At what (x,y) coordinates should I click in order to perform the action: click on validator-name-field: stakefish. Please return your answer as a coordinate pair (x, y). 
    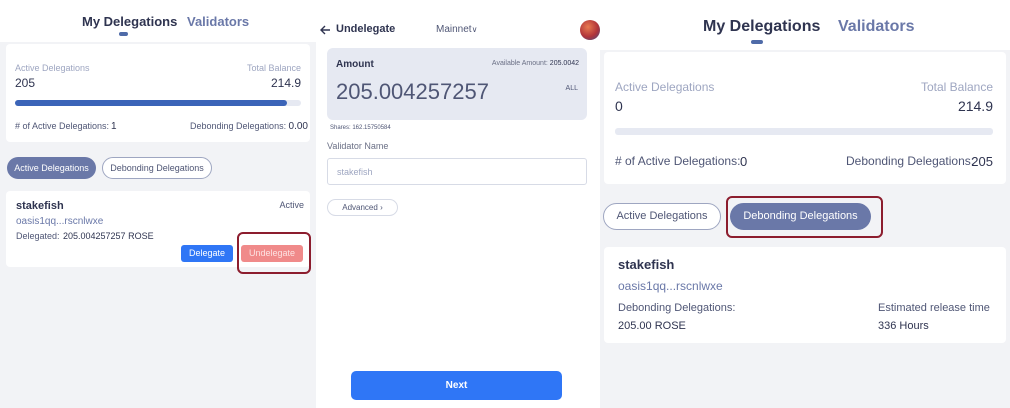
    Looking at the image, I should click on (457, 171).